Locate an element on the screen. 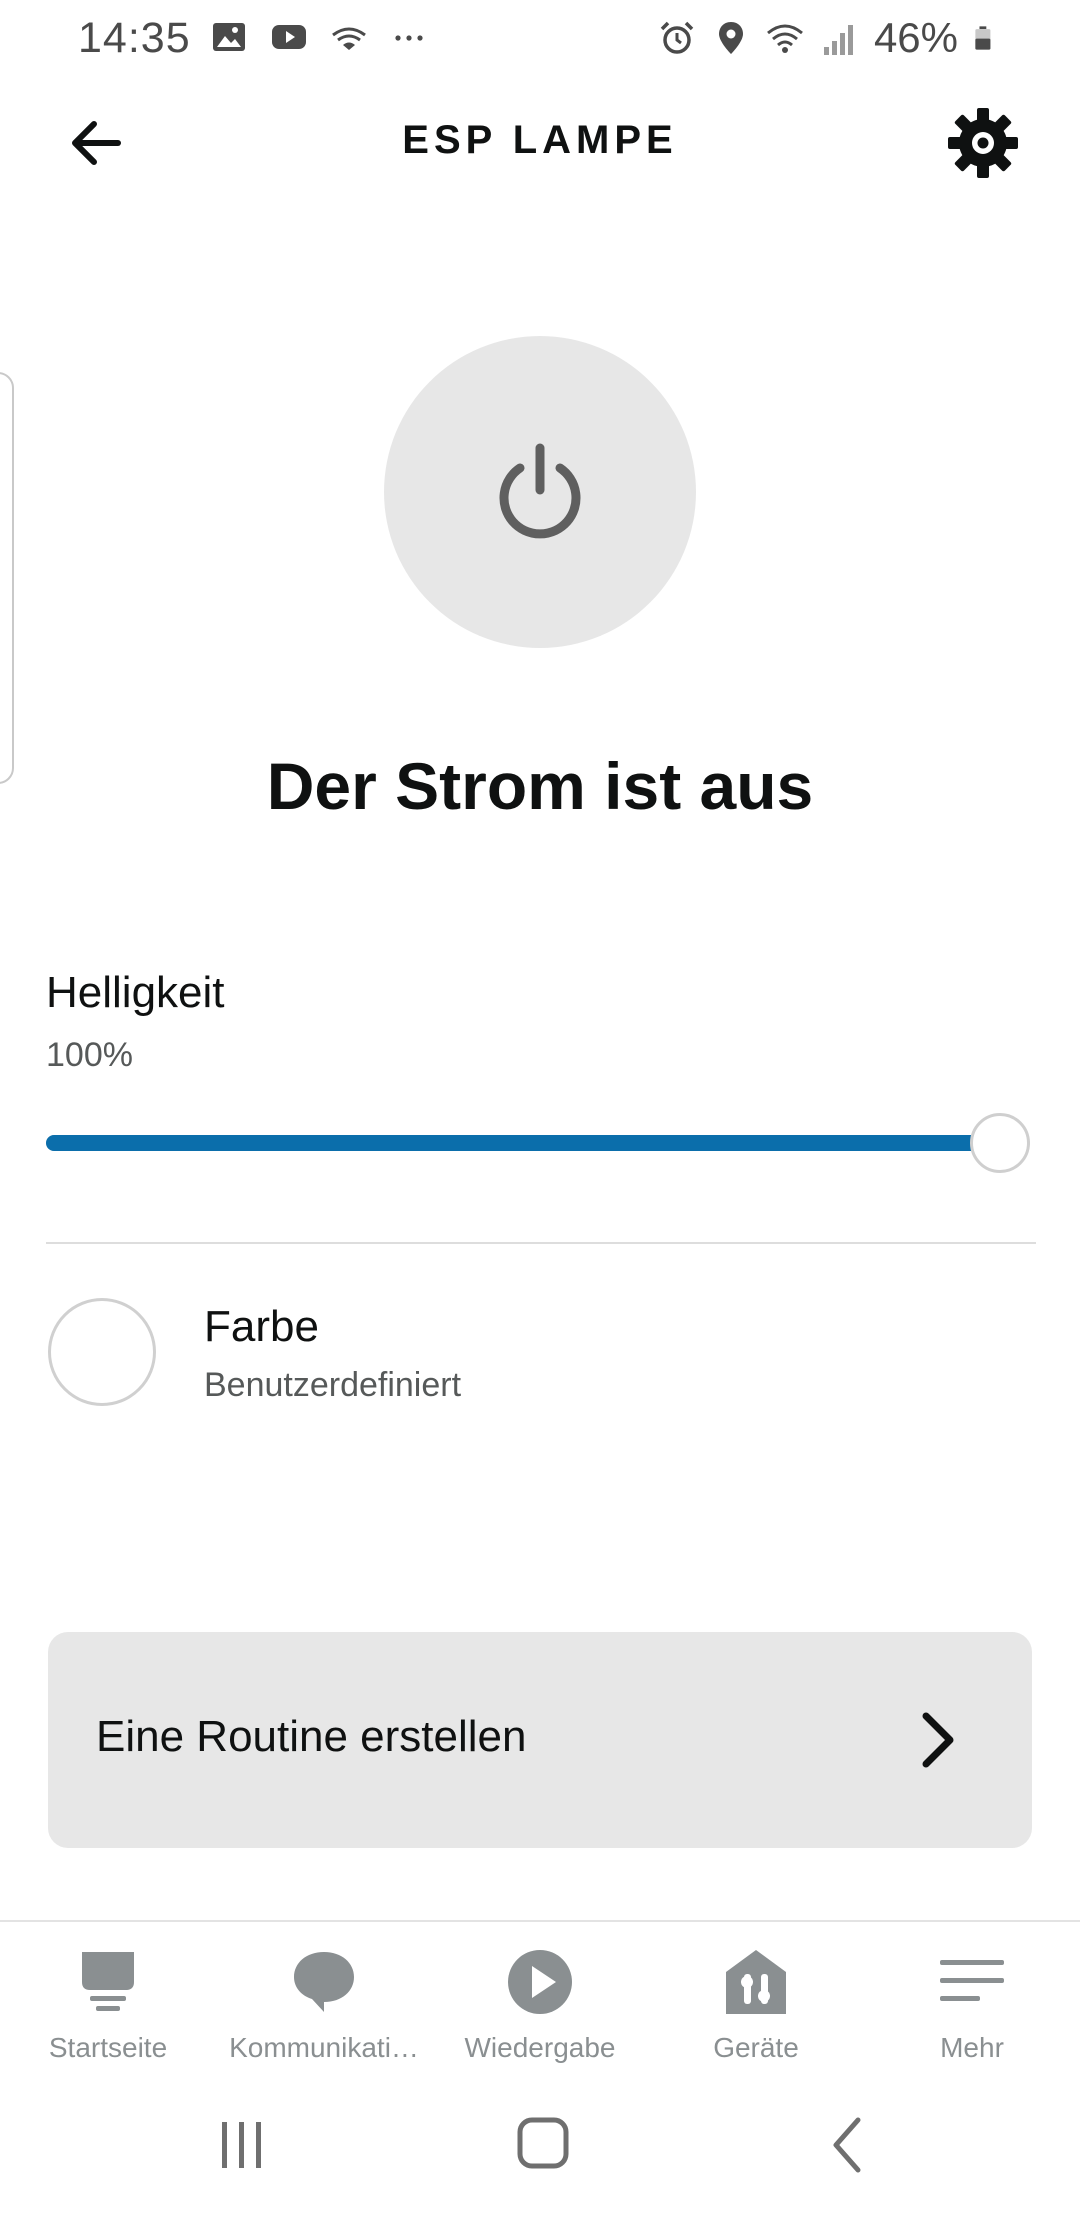 This screenshot has width=1080, height=2220. more-notifications-icon is located at coordinates (409, 38).